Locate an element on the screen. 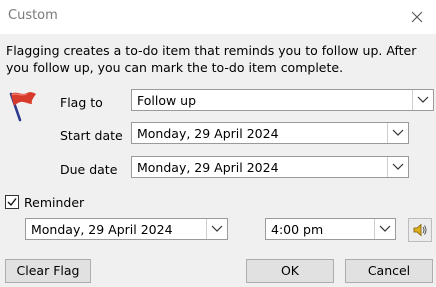 The height and width of the screenshot is (287, 436). speaker-icon is located at coordinates (420, 230).